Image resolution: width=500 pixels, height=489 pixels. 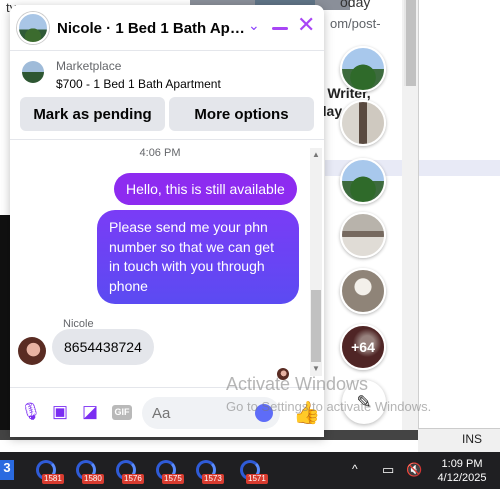 What do you see at coordinates (129, 471) in the screenshot?
I see `taskbar-app-button: 1576` at bounding box center [129, 471].